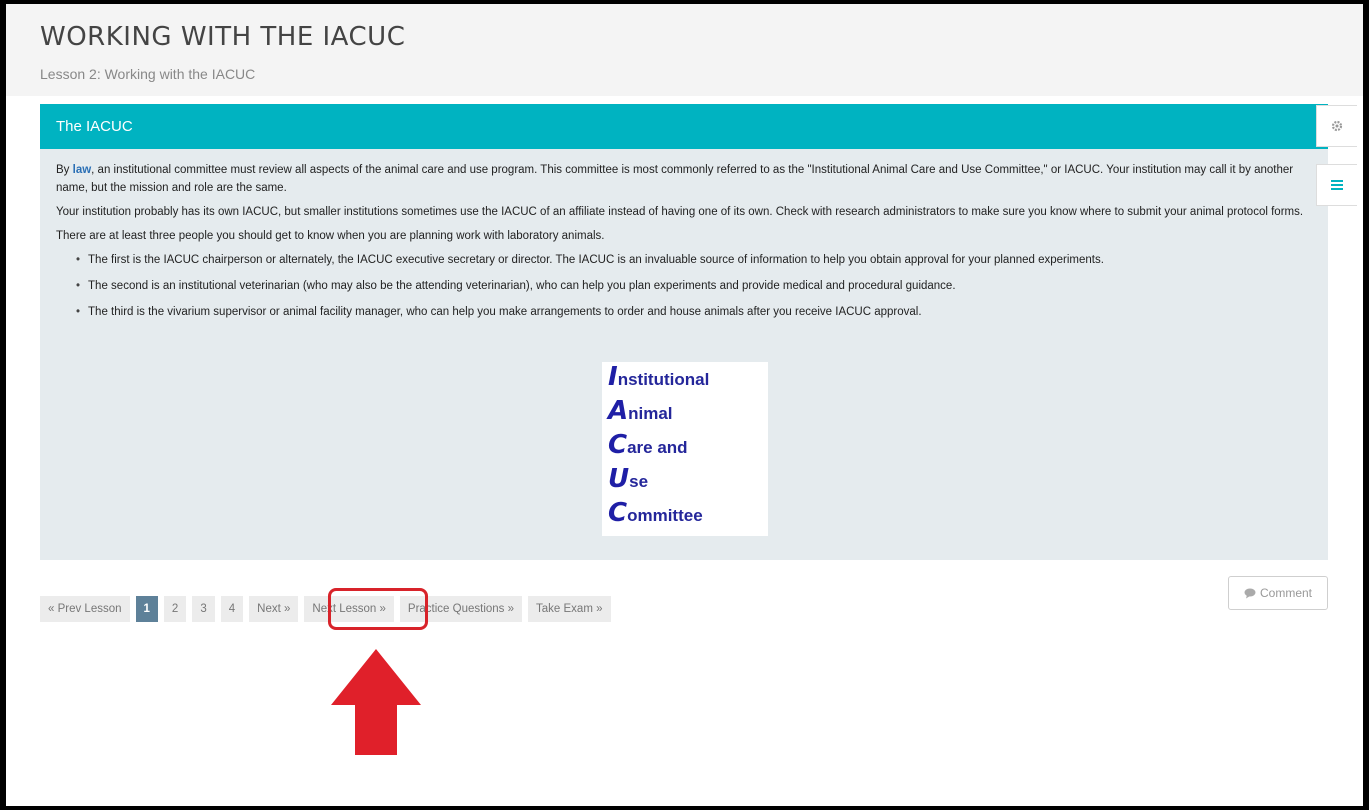  I want to click on lesson-menu-button, so click(1336, 185).